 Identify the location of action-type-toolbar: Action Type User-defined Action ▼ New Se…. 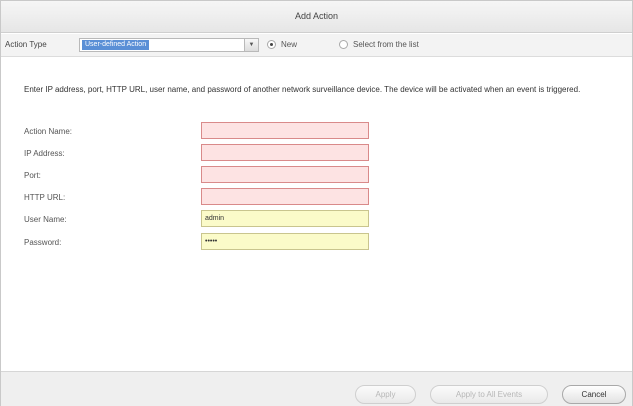
(316, 45).